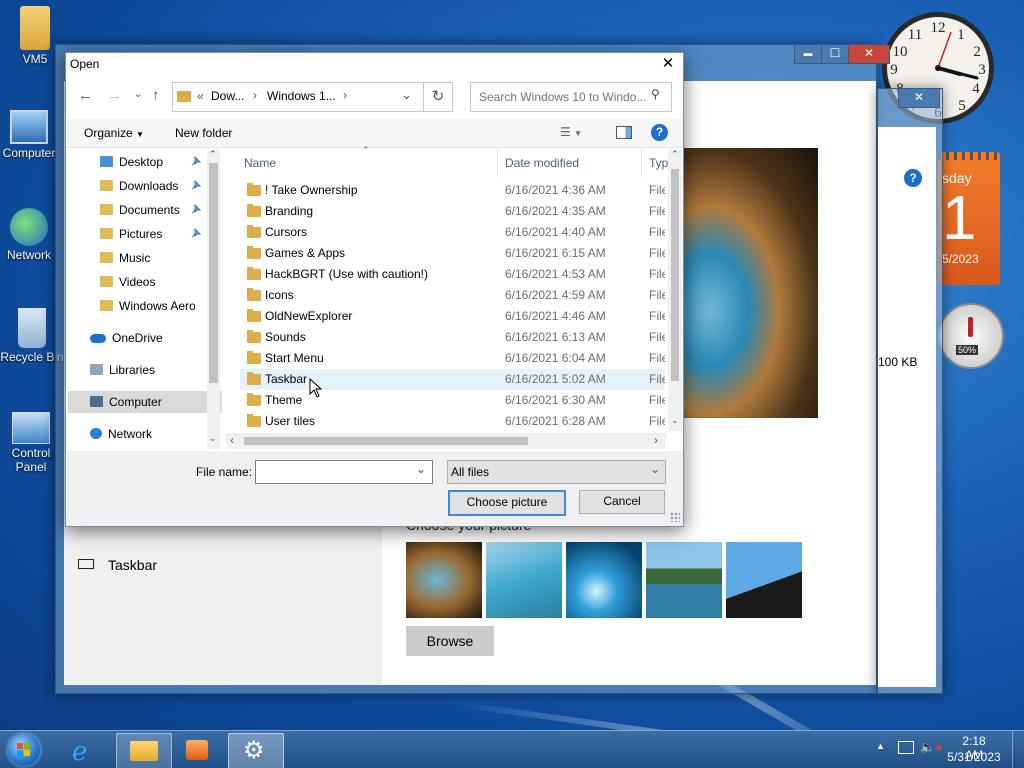  What do you see at coordinates (260, 163) in the screenshot?
I see `column-header-name: Name` at bounding box center [260, 163].